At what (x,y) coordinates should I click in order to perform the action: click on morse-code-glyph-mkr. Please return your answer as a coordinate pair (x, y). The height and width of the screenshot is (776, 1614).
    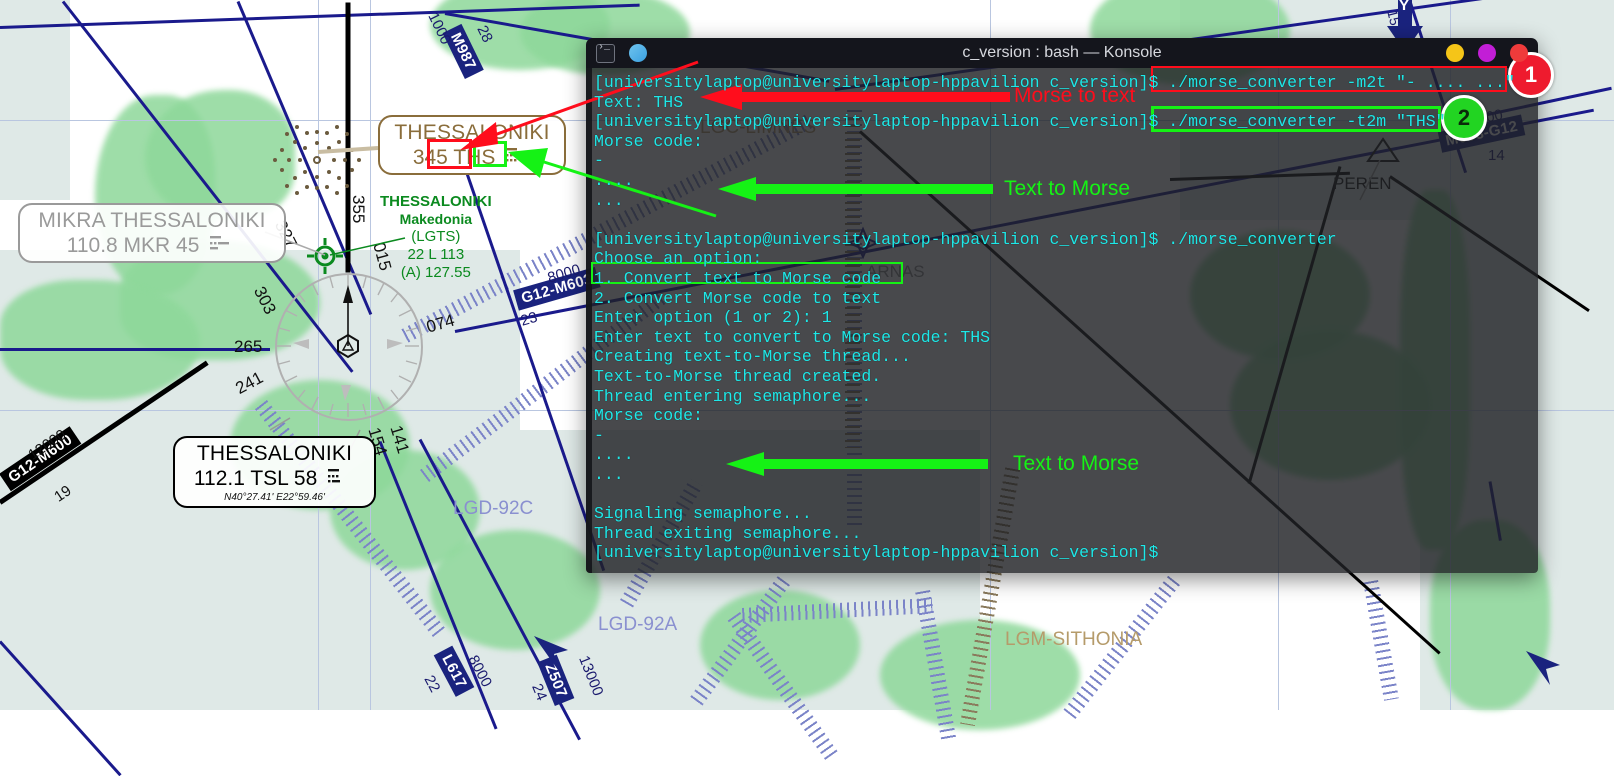
    Looking at the image, I should click on (223, 246).